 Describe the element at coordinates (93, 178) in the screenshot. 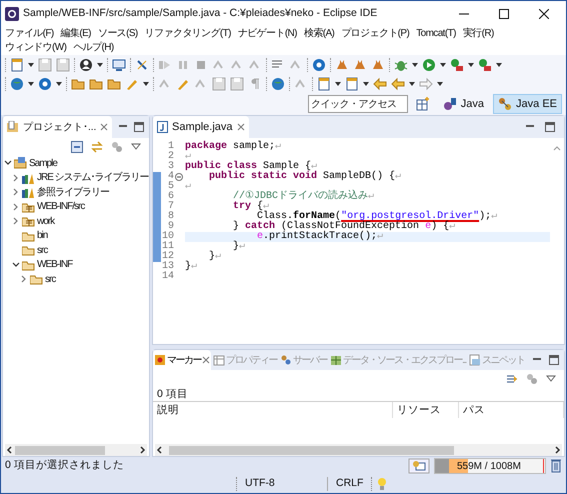

I see `tree-item: JRE システム･ライブラリー` at that location.